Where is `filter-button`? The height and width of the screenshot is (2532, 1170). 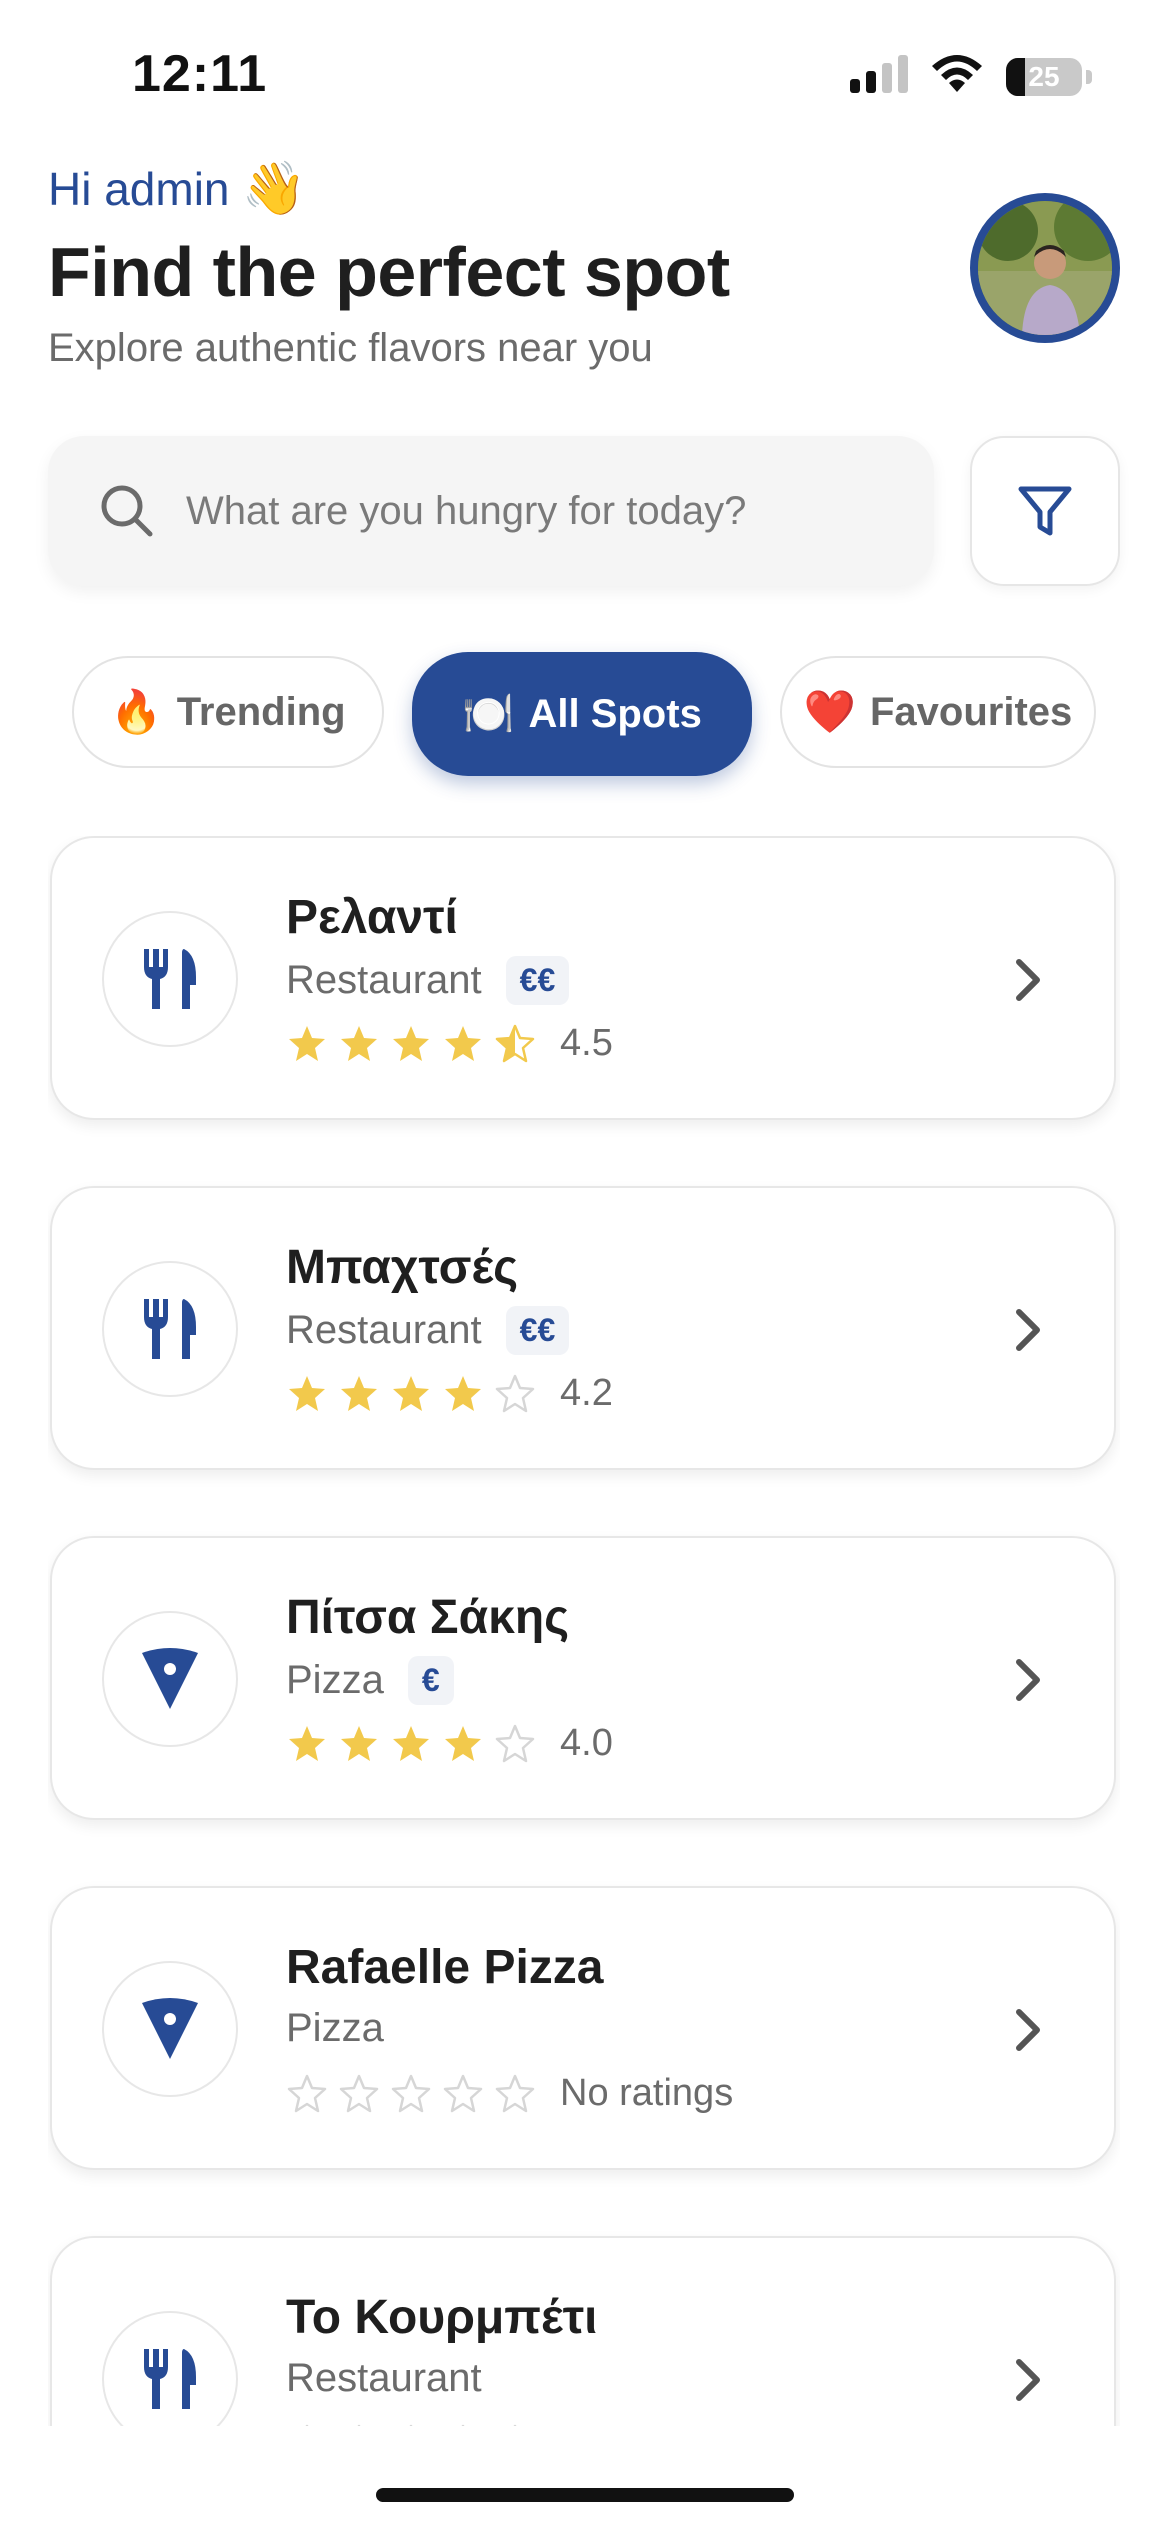 filter-button is located at coordinates (1045, 511).